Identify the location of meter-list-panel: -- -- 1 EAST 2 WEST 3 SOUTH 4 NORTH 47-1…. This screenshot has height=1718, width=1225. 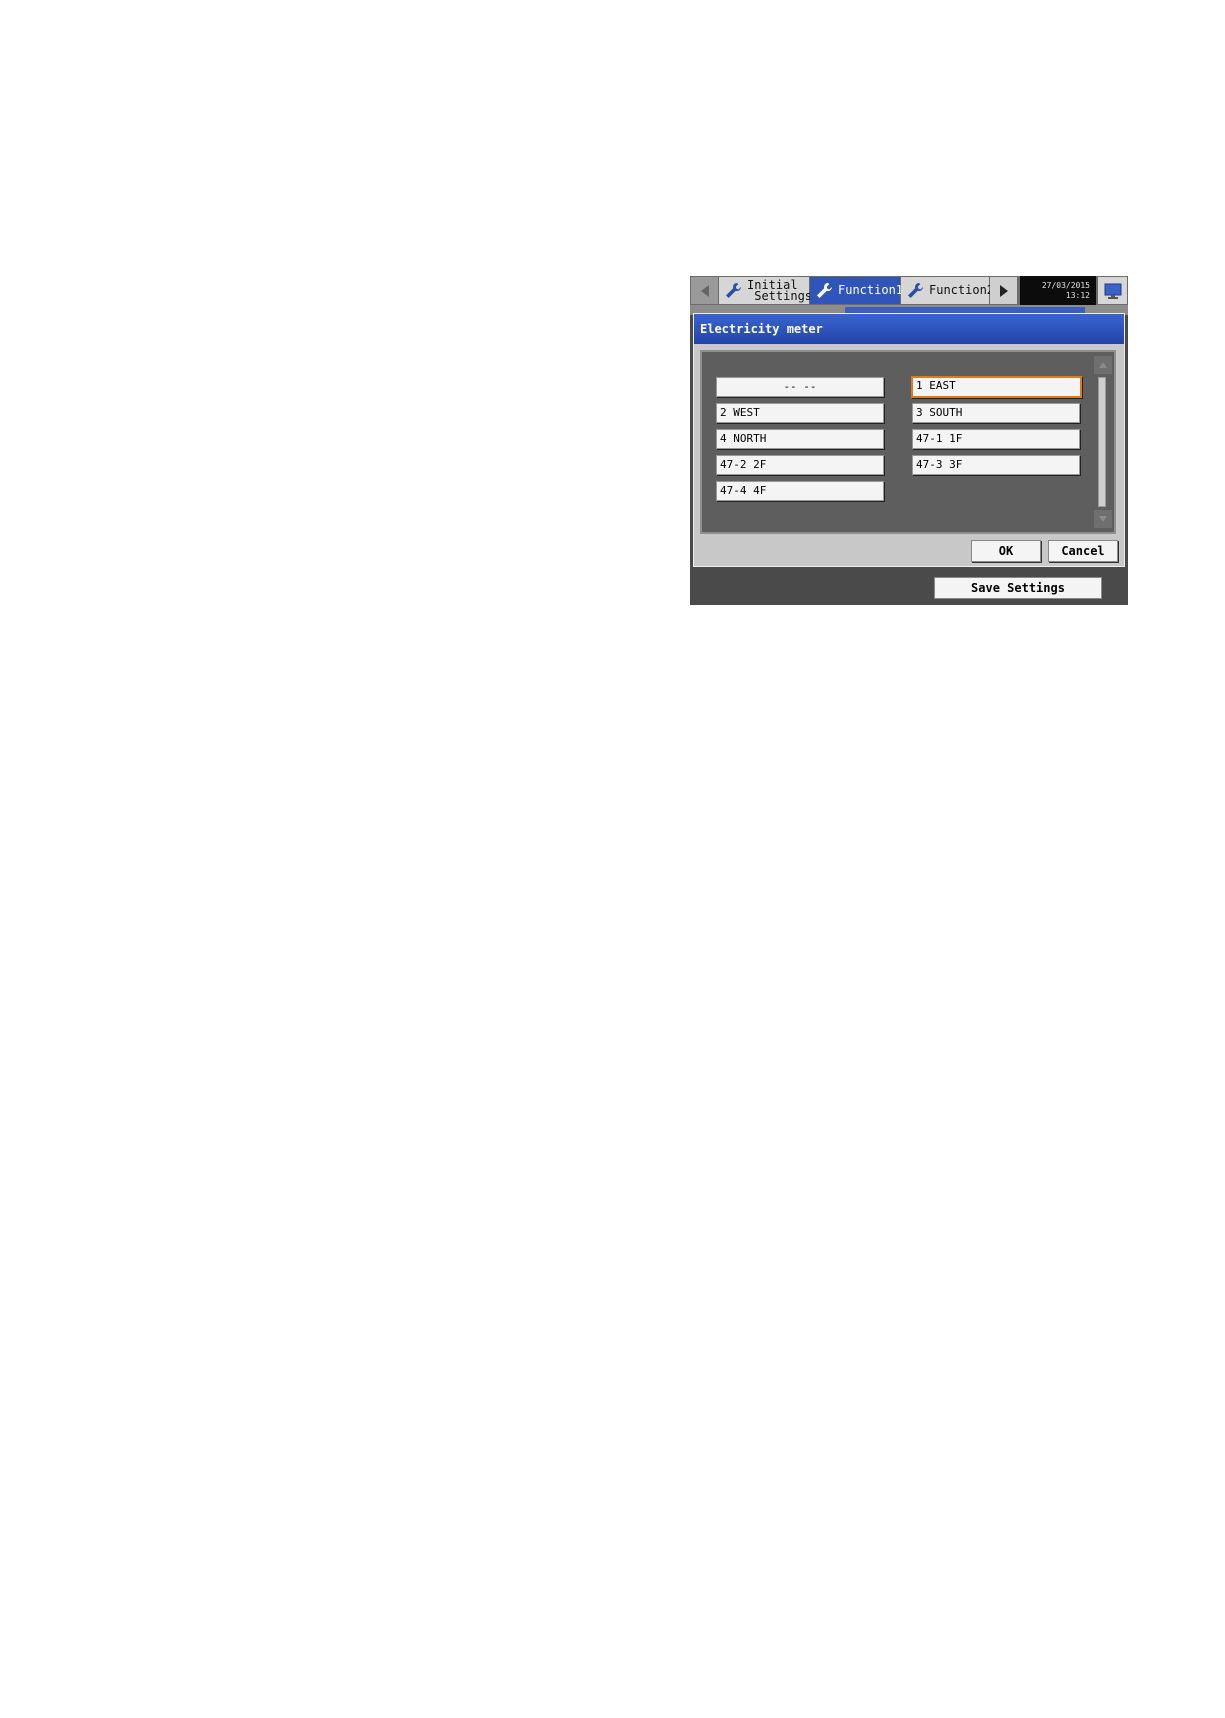
(908, 442).